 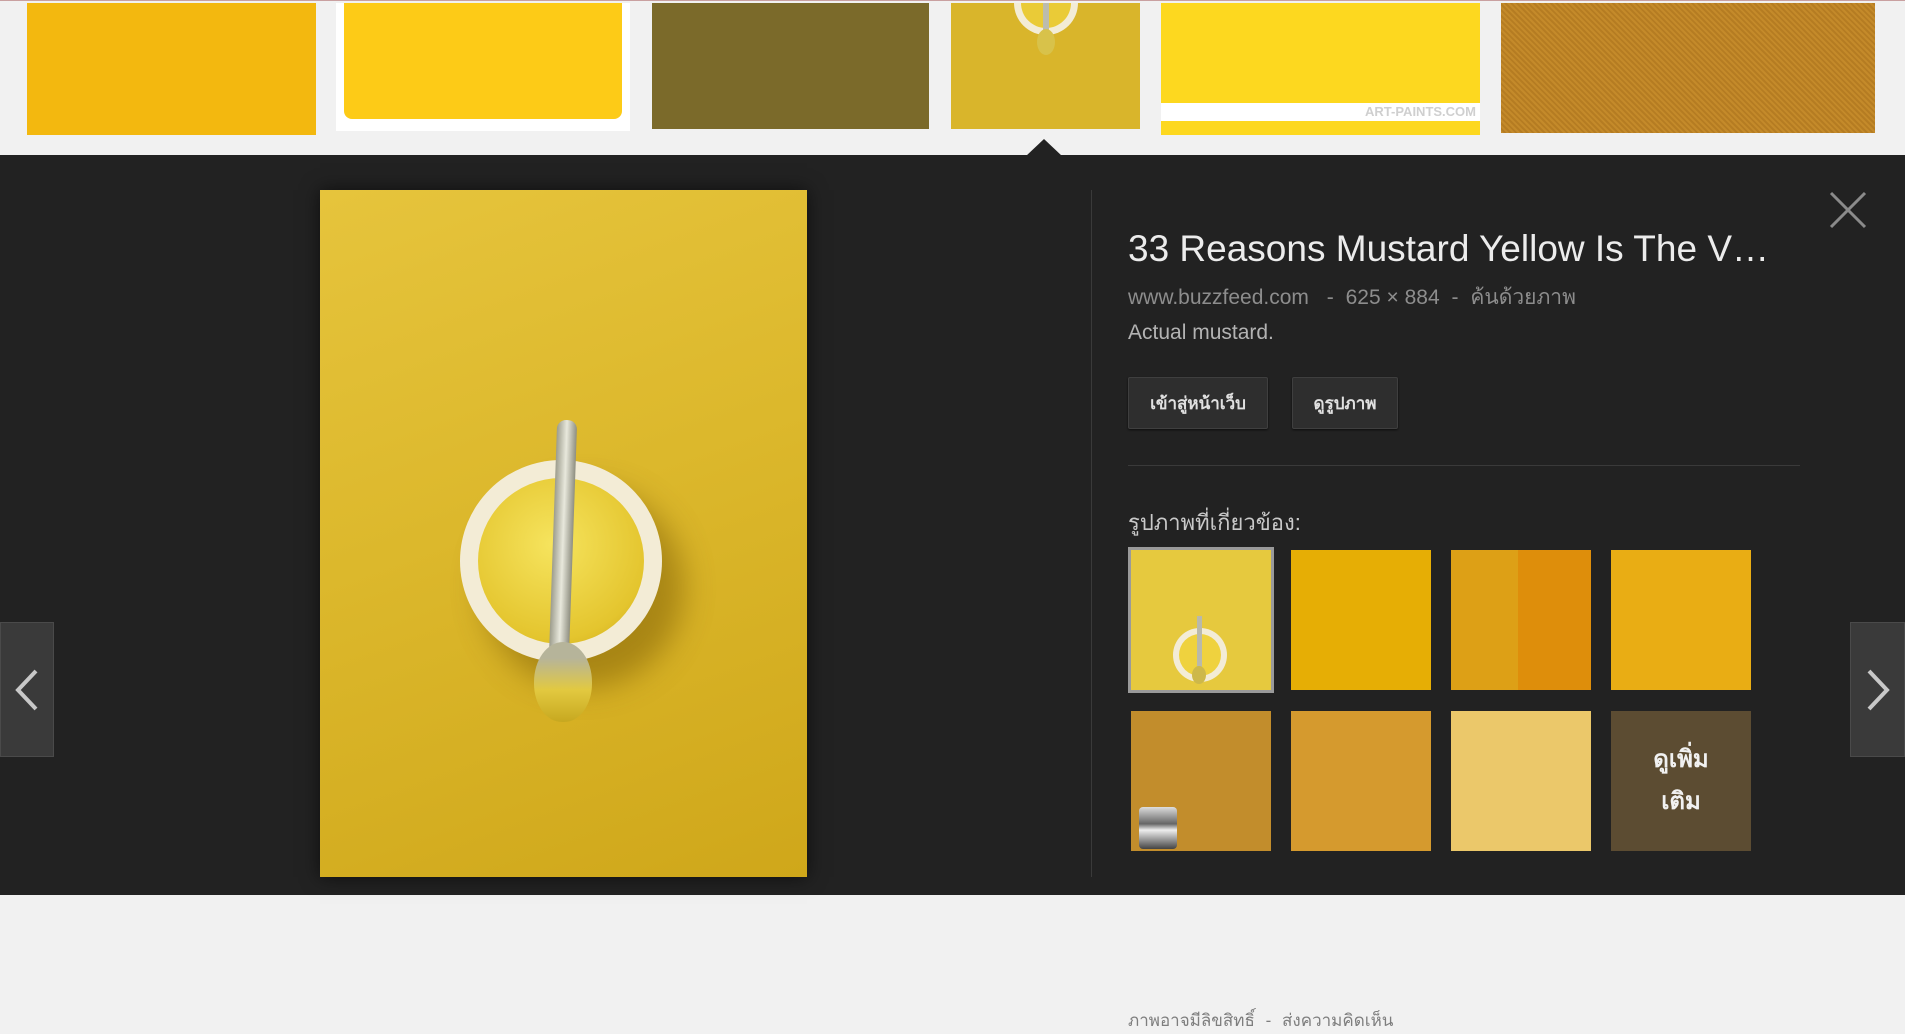 I want to click on panel-divider, so click(x=1091, y=533).